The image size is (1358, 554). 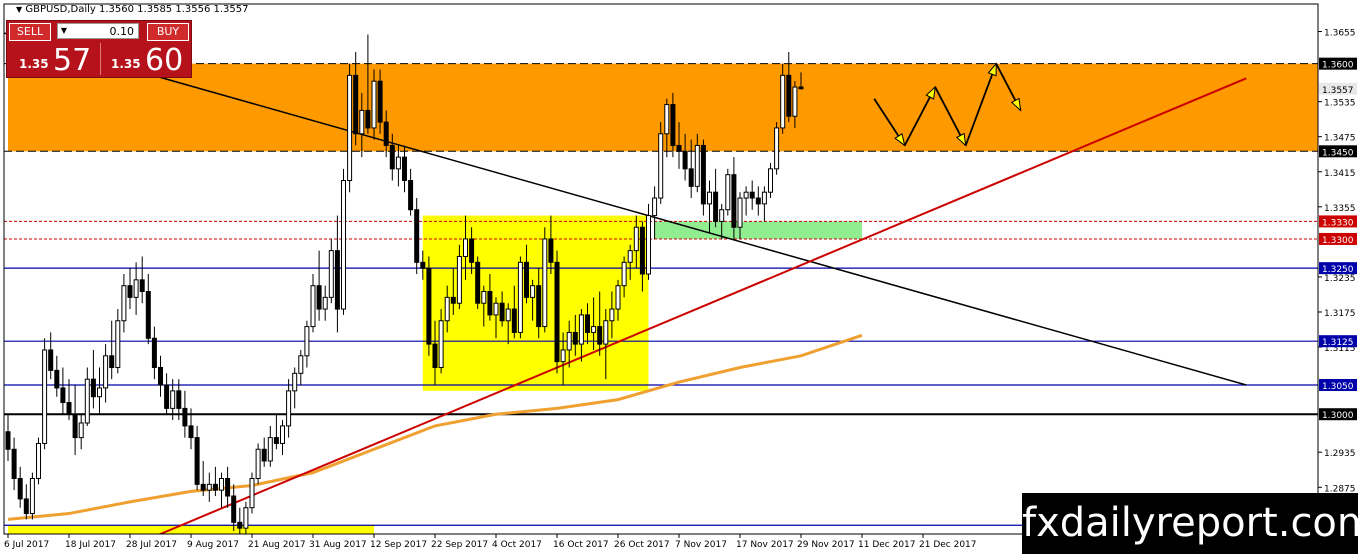 I want to click on price-label: 1.3450, so click(x=1338, y=151).